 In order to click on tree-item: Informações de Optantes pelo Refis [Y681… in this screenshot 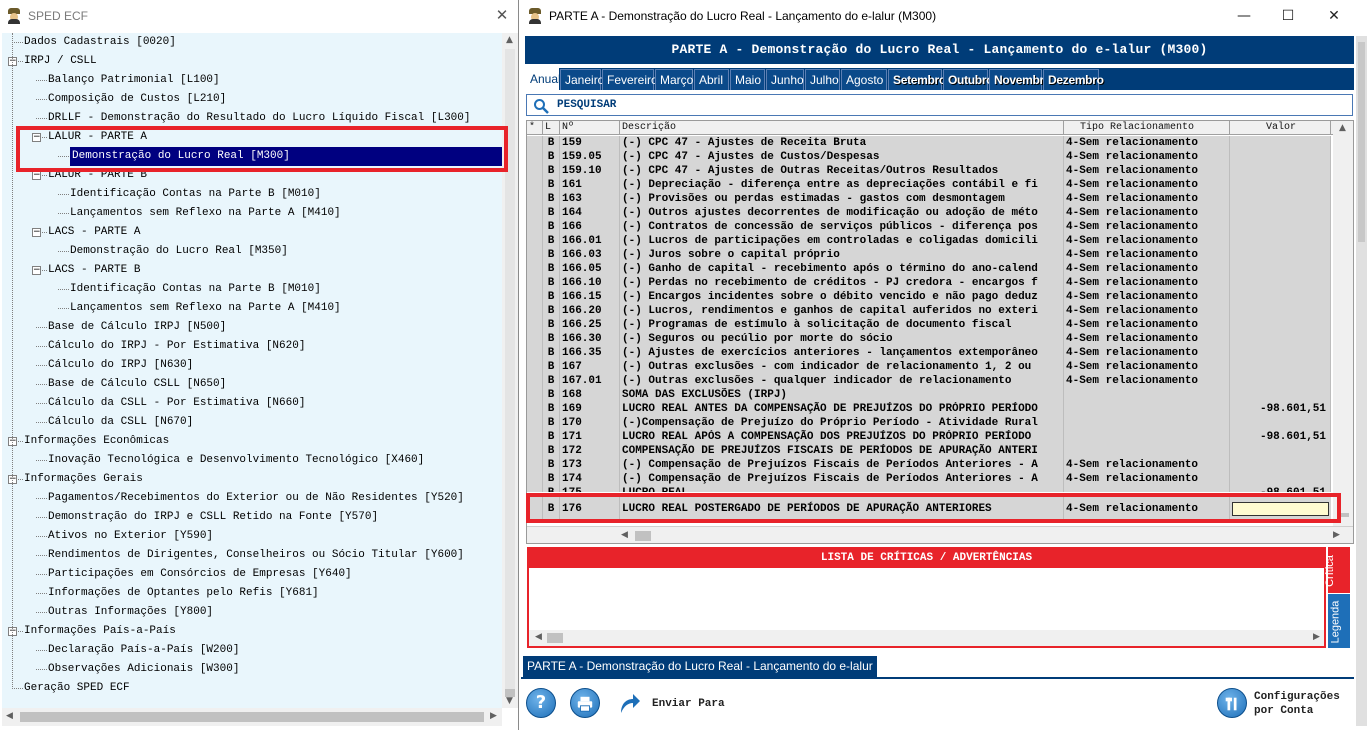, I will do `click(183, 593)`.